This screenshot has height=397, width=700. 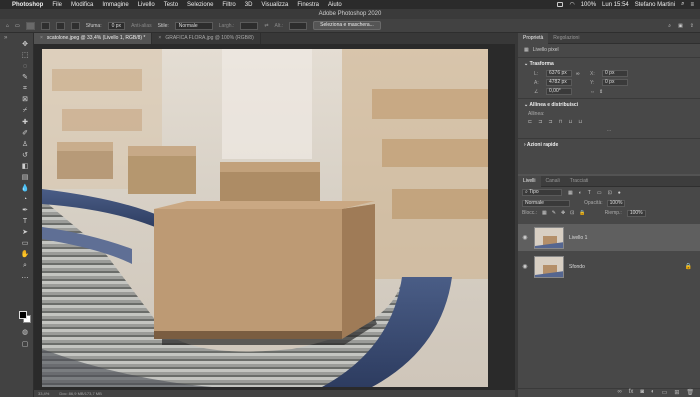 I want to click on trash-icon: 🗑, so click(x=690, y=393).